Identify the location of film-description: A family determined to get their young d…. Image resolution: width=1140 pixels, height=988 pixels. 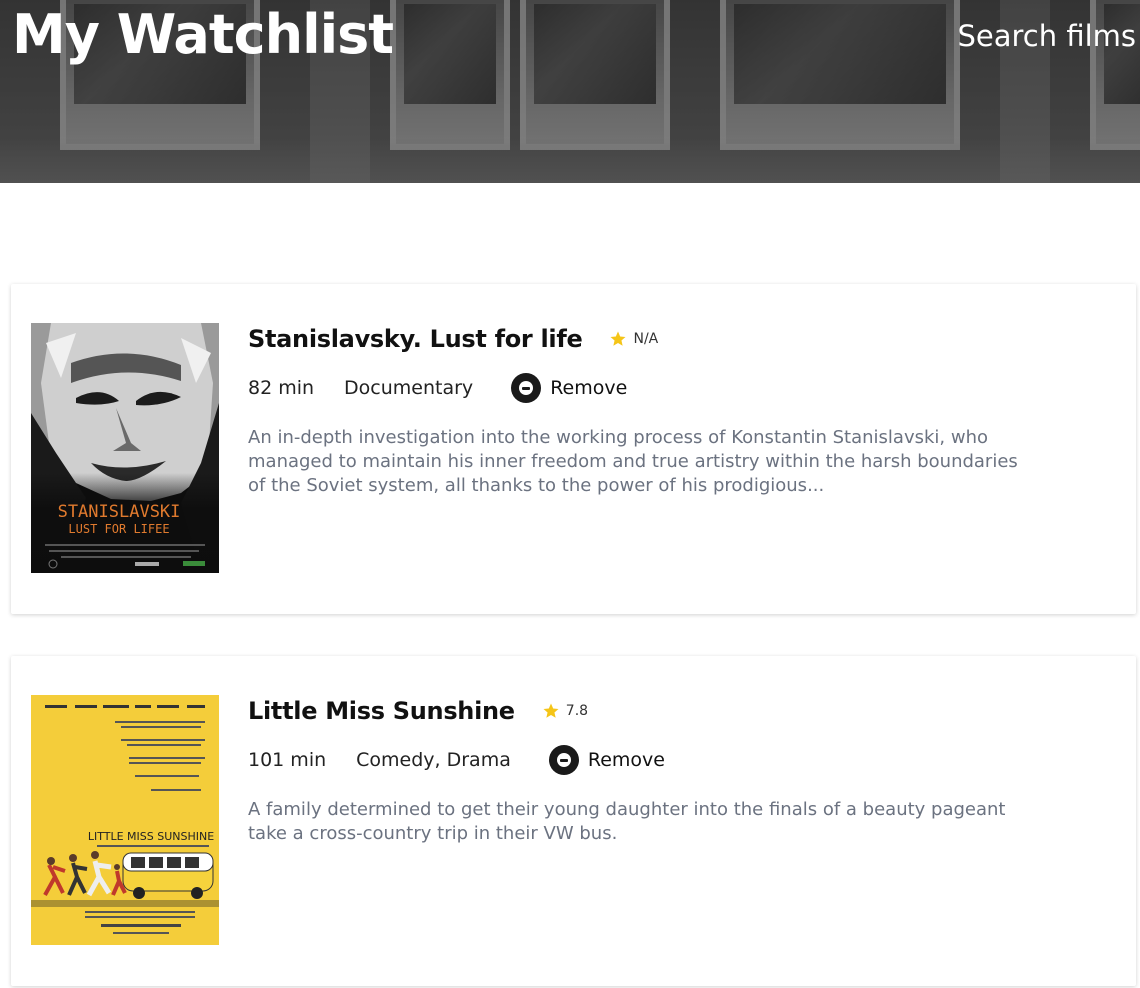
(627, 821).